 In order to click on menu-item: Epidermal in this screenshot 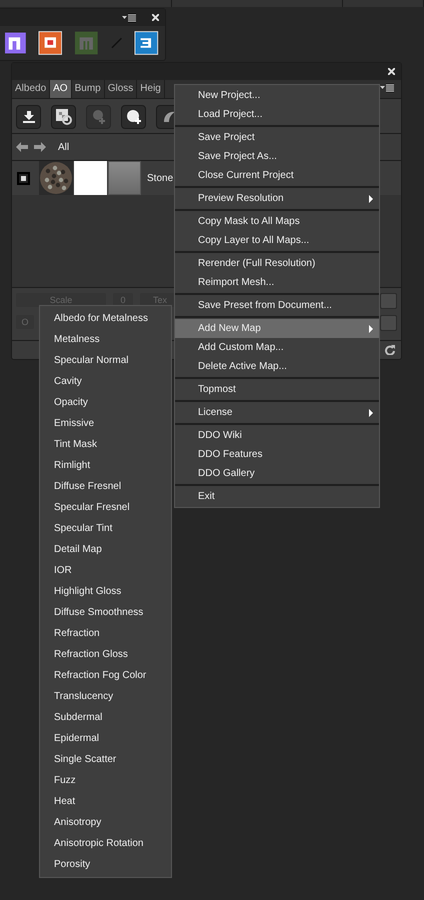, I will do `click(105, 738)`.